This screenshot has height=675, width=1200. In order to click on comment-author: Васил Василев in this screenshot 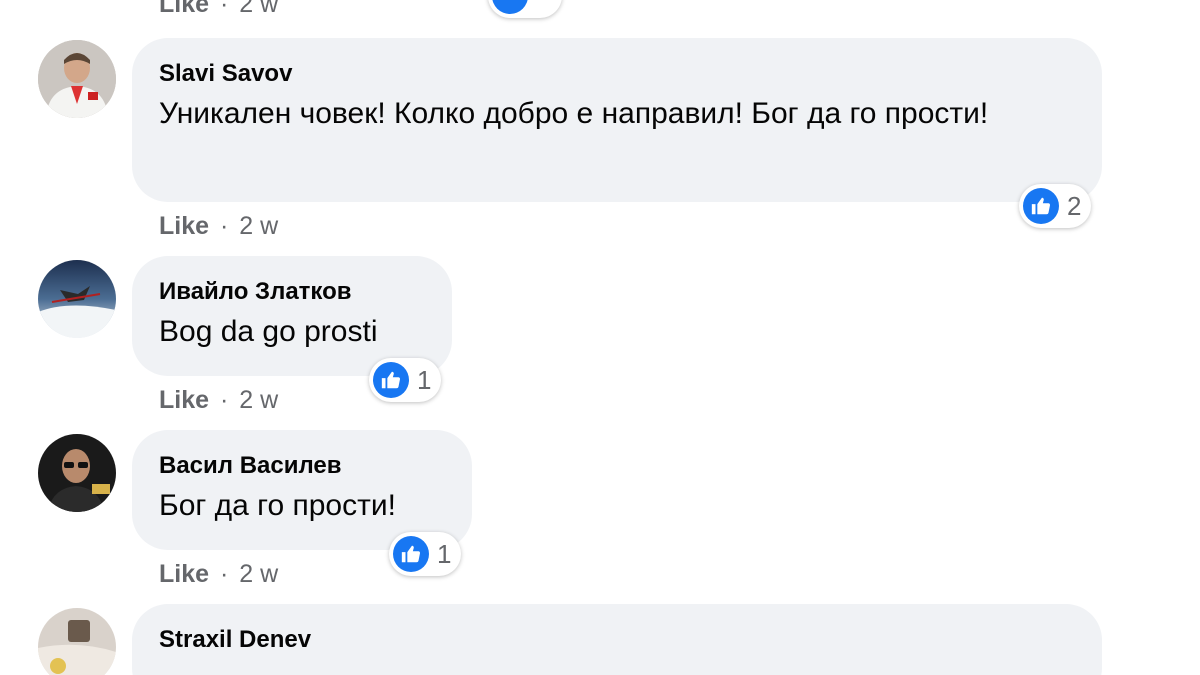, I will do `click(302, 466)`.